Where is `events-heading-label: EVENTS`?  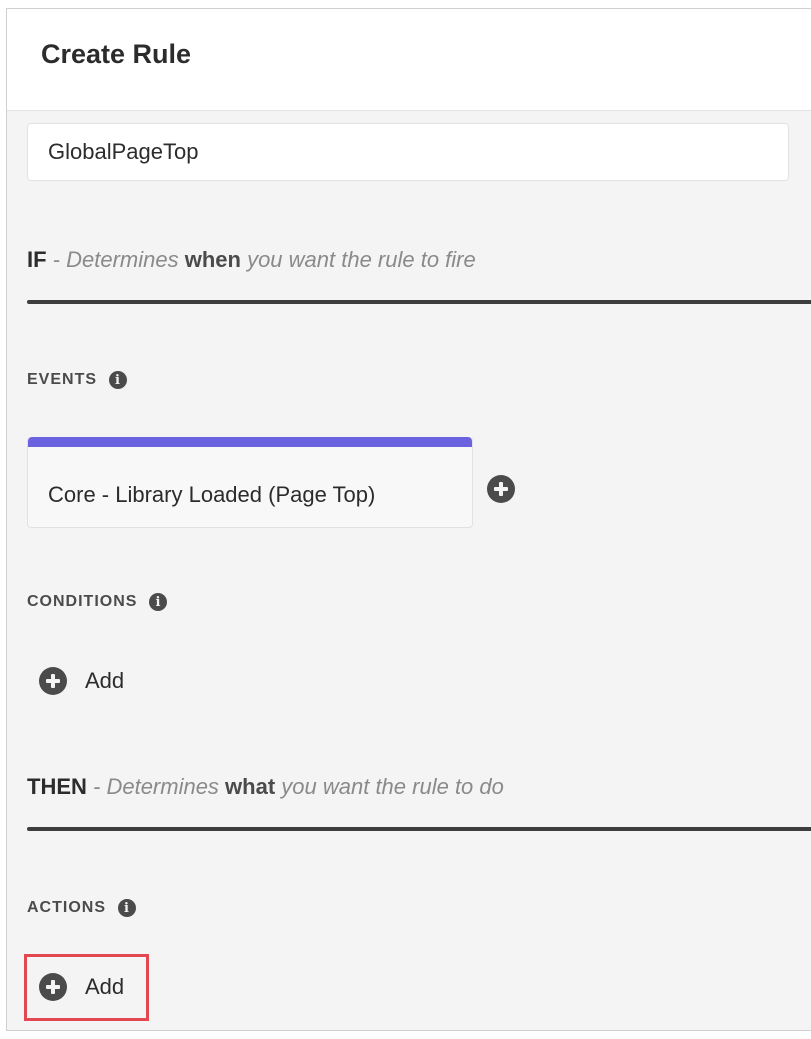
events-heading-label: EVENTS is located at coordinates (62, 379).